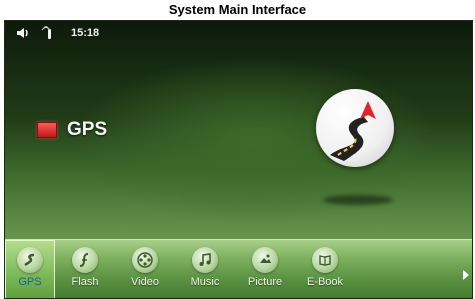  I want to click on gps-icon, so click(30, 260).